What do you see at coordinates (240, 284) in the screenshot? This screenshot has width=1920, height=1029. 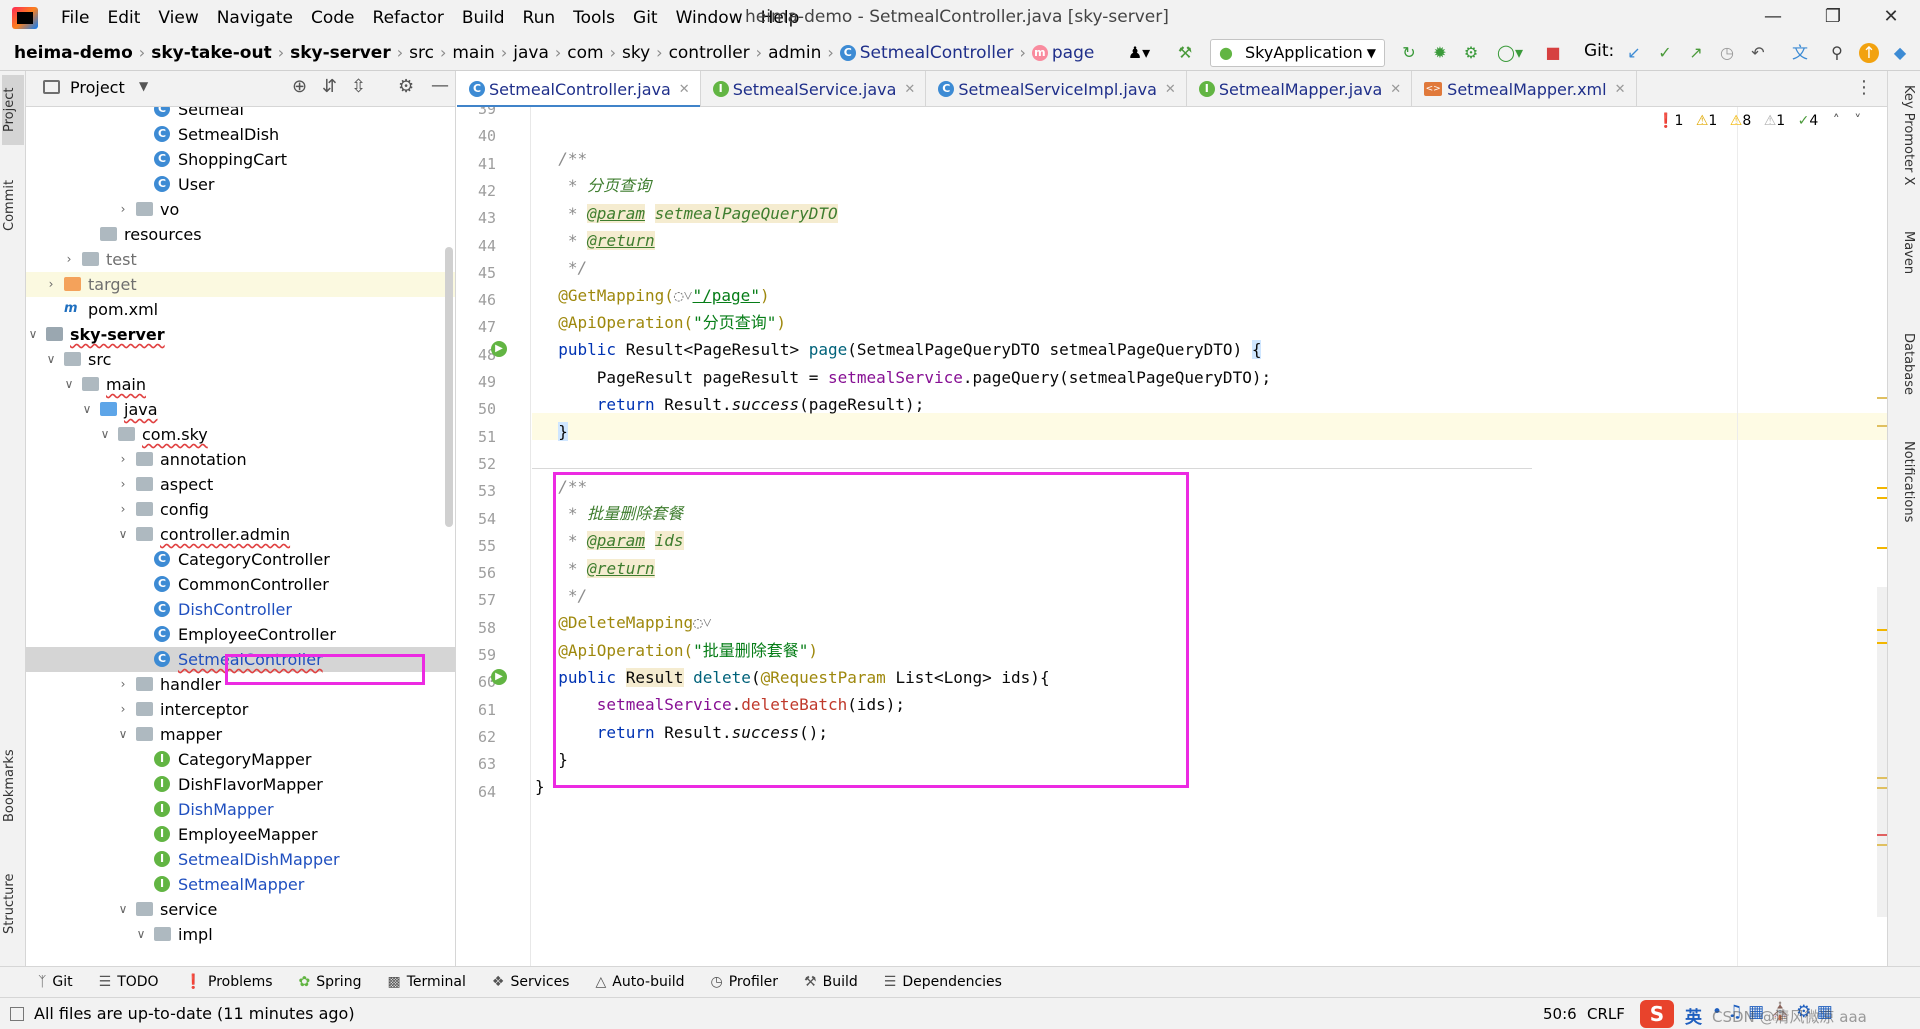 I see `tree-item: › target` at bounding box center [240, 284].